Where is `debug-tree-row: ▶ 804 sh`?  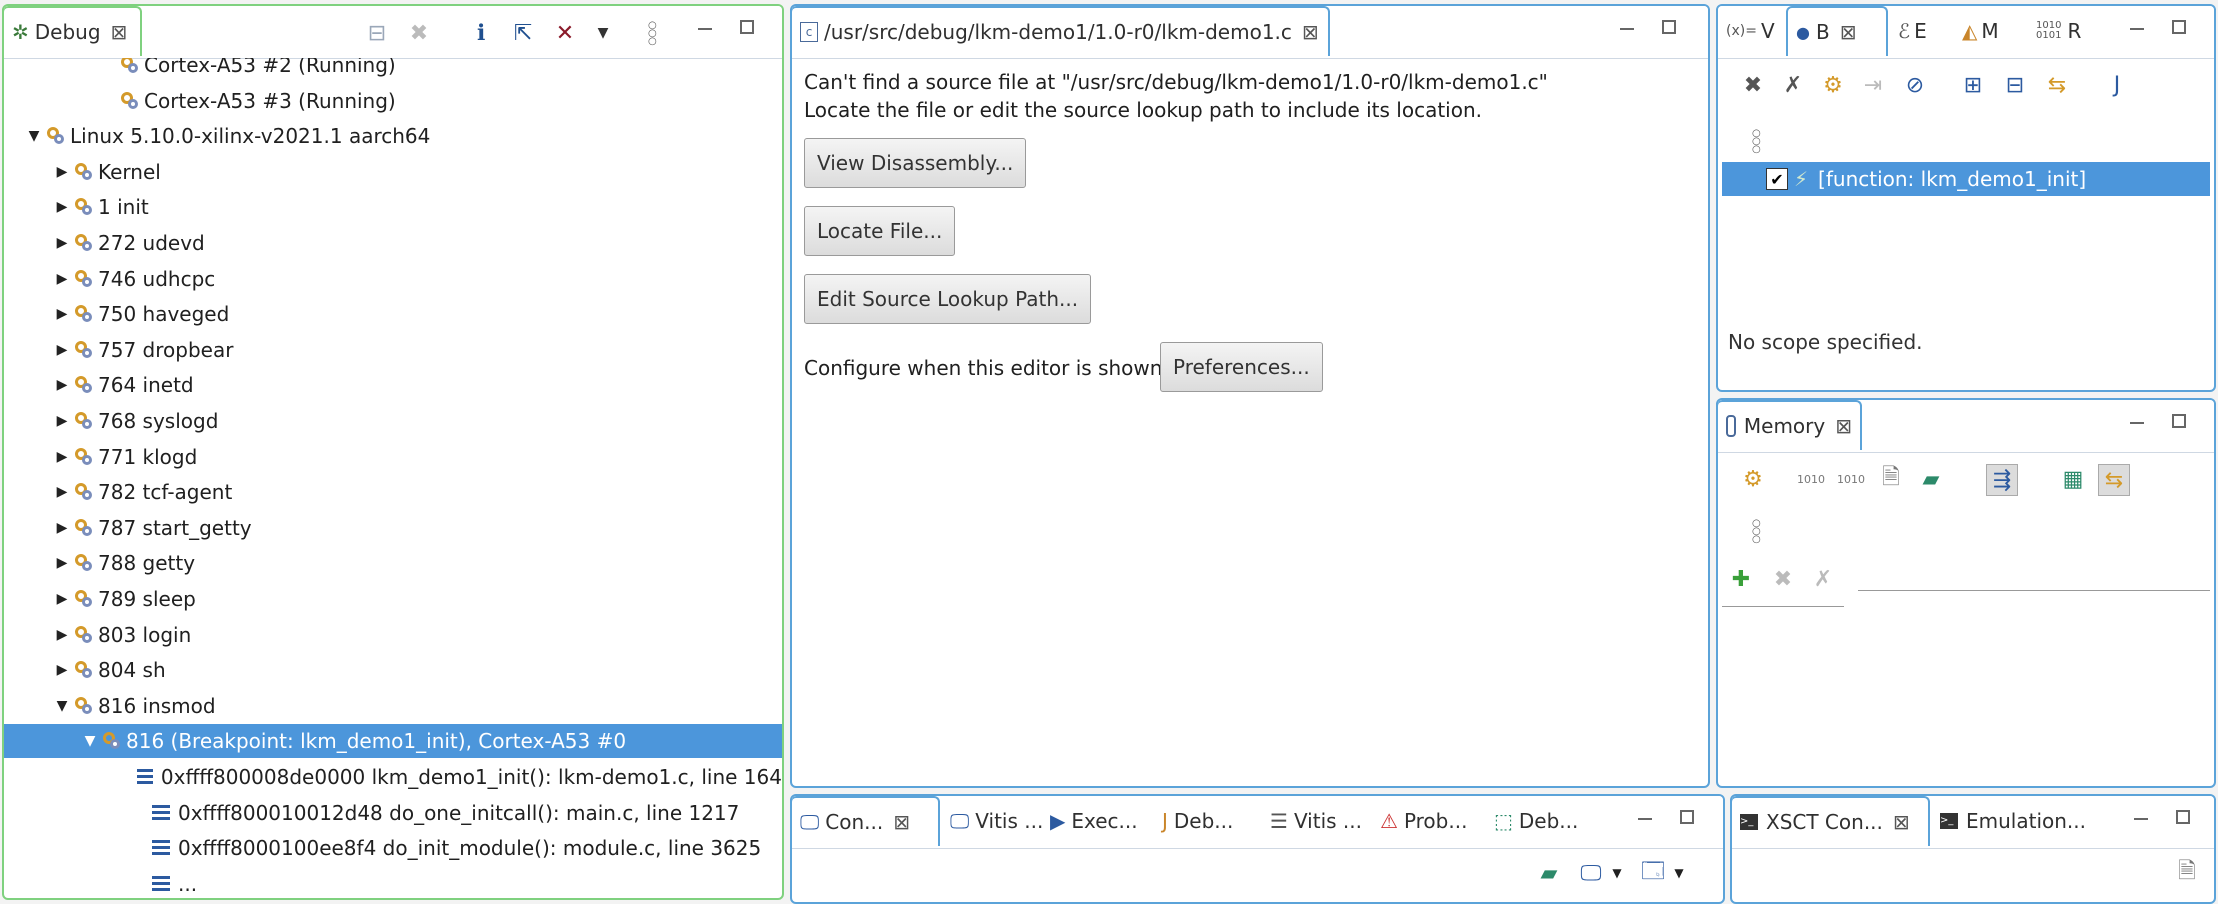 debug-tree-row: ▶ 804 sh is located at coordinates (393, 670).